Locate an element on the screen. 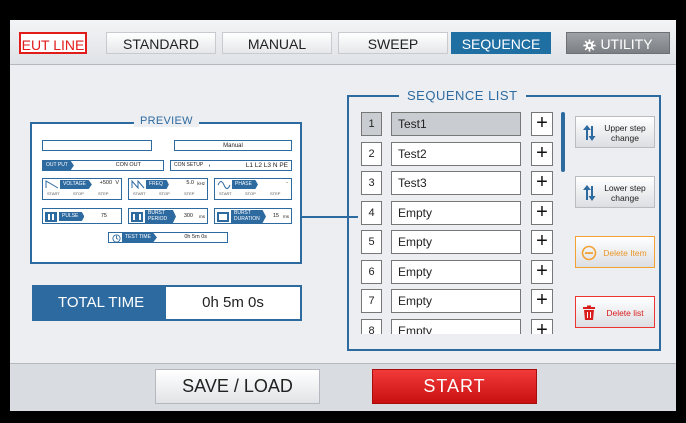 The width and height of the screenshot is (686, 423). tab-utility: UTILITY is located at coordinates (618, 43).